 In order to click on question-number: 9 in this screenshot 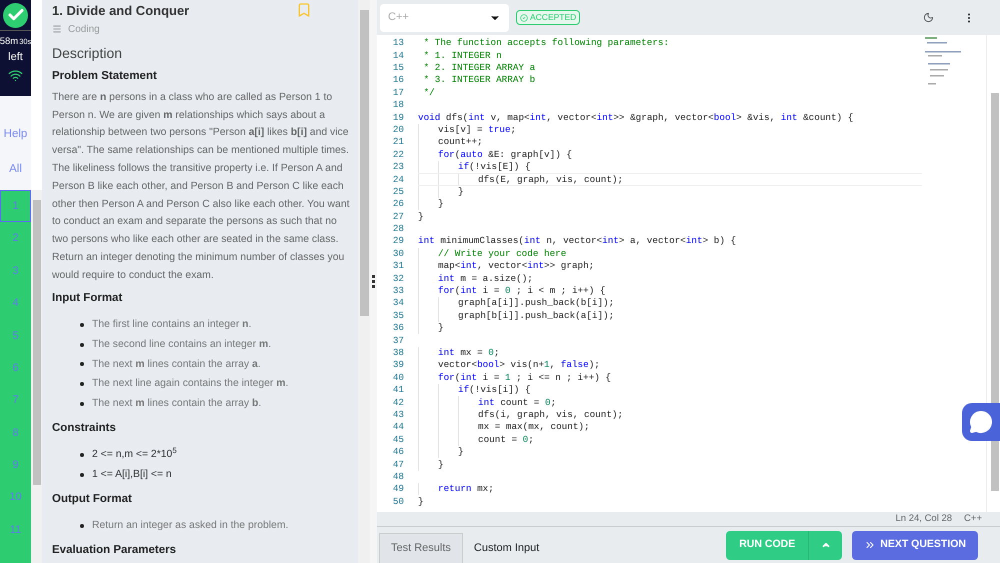, I will do `click(15, 465)`.